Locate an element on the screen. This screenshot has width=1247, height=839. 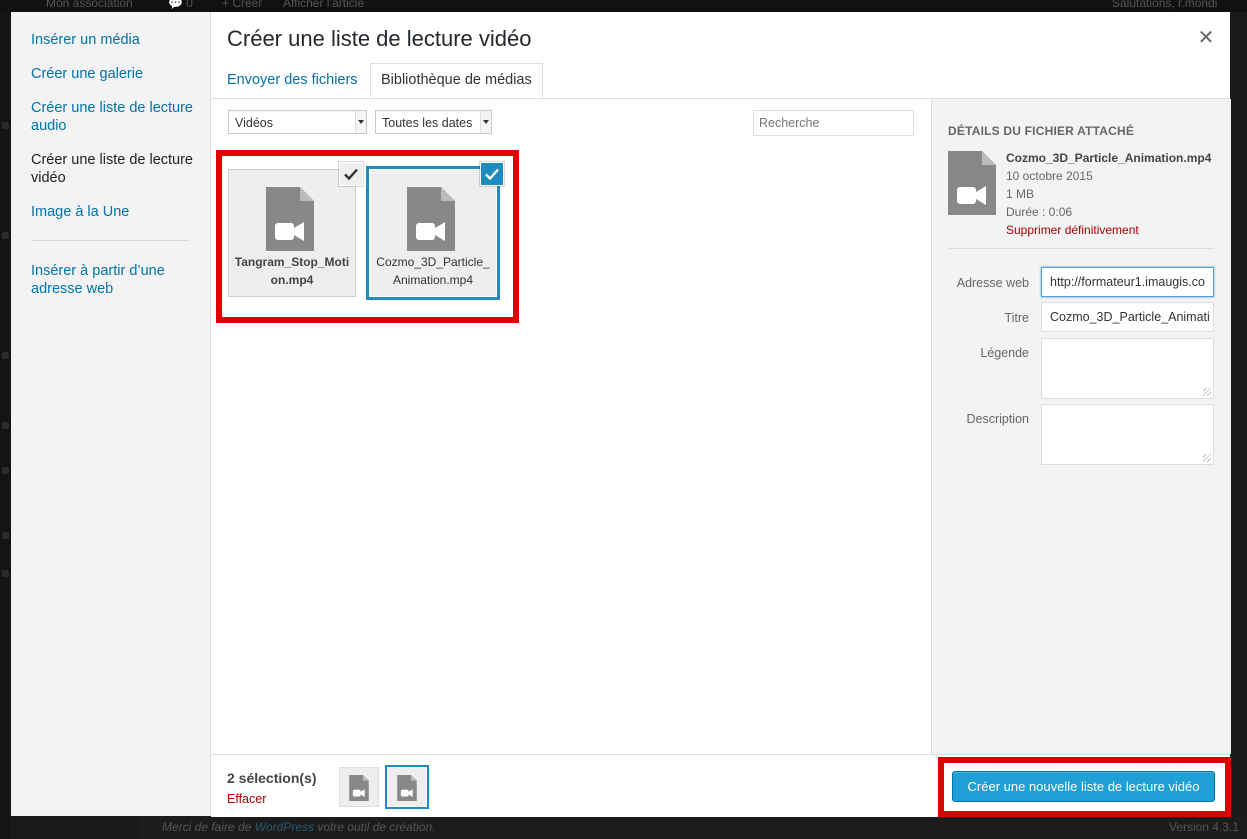
clear-selection-link: Effacer is located at coordinates (246, 799).